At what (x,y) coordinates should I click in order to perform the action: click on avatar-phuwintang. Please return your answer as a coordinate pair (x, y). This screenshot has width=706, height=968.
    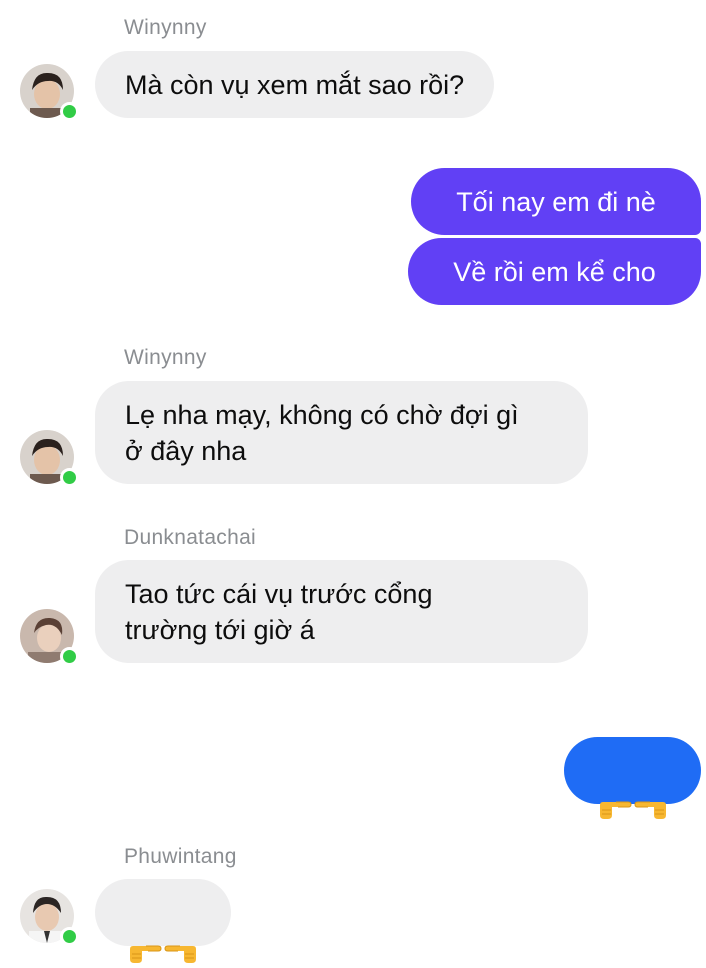
    Looking at the image, I should click on (49, 917).